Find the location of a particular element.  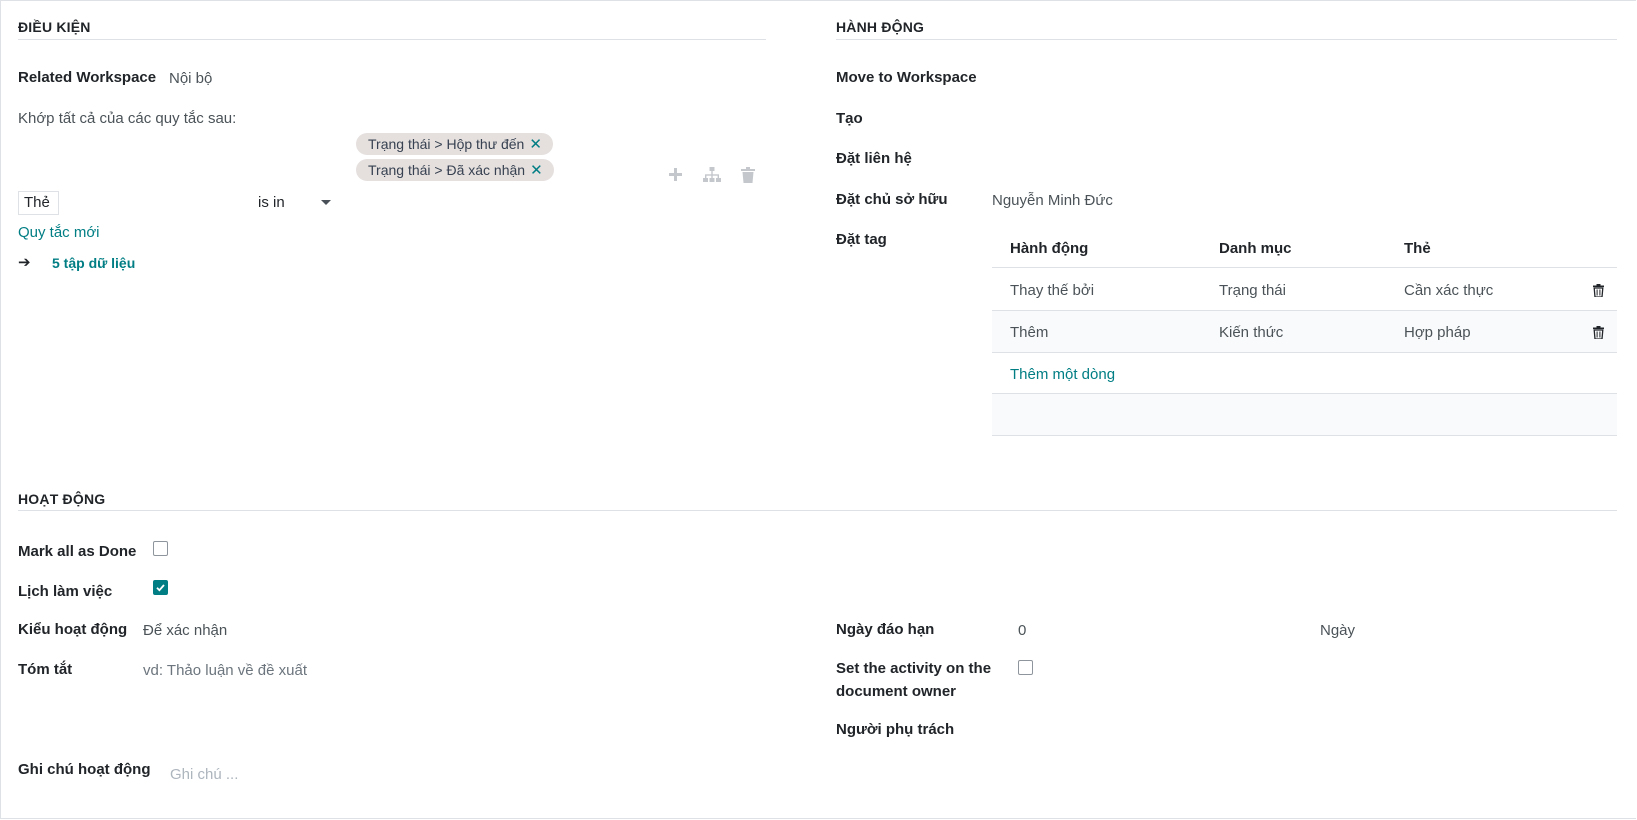

activity-type-label: Kiểu hoạt động is located at coordinates (73, 629).